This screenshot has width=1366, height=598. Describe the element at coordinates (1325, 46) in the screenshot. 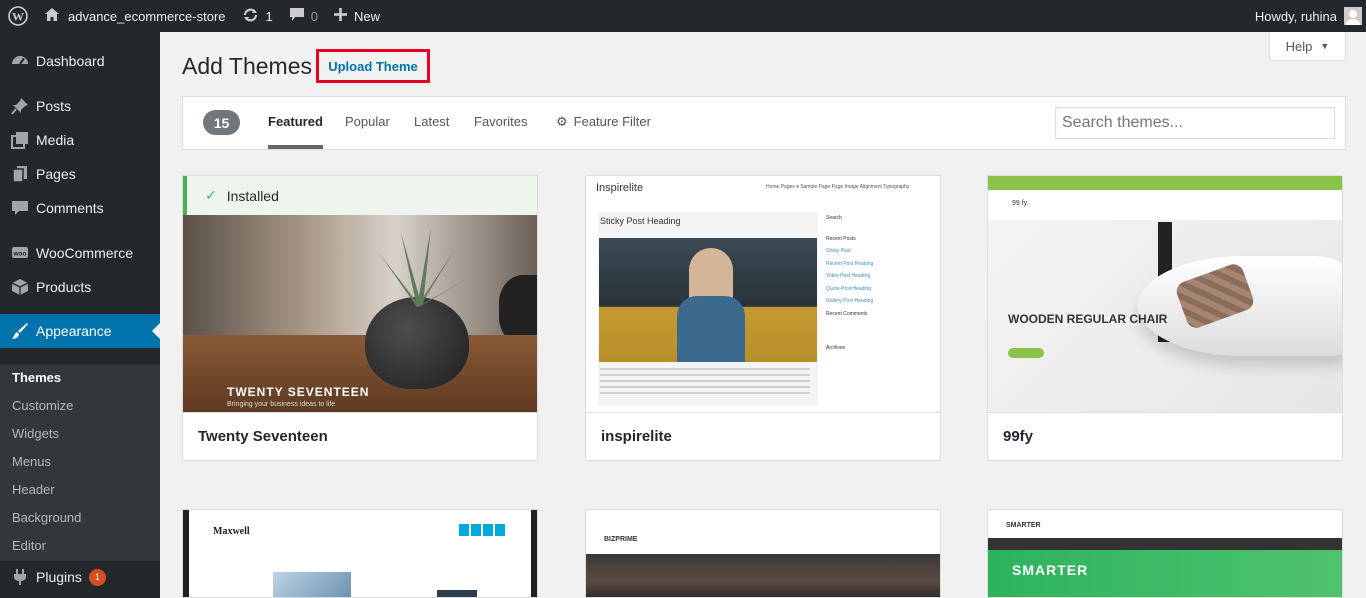

I see `caret-down-icon: ▼` at that location.